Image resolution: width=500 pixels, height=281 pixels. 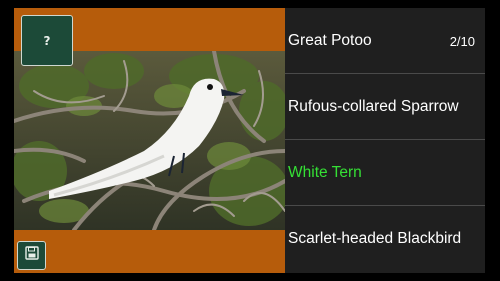 I want to click on answer-option-label: Rufous-collared Sparrow, so click(x=373, y=106).